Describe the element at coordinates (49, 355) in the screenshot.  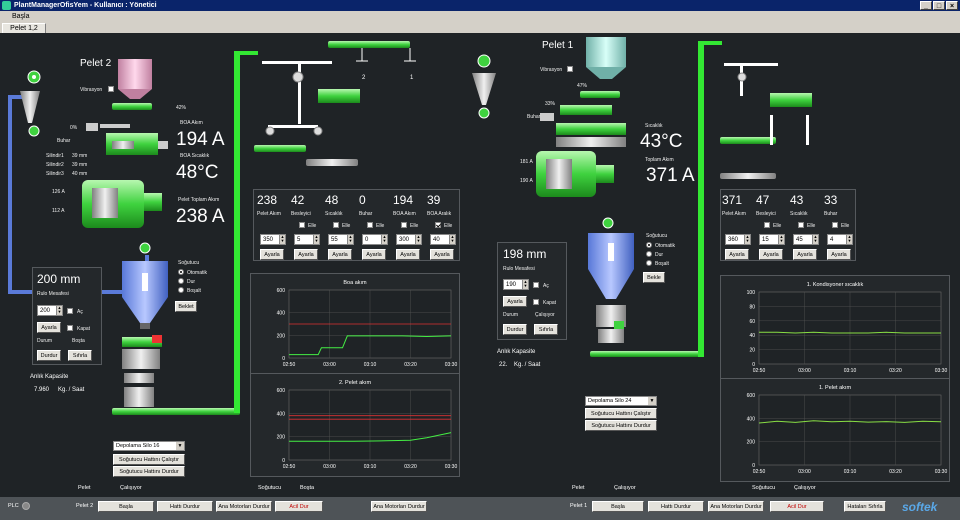
I see `roll-stop-button-left: Durdur` at that location.